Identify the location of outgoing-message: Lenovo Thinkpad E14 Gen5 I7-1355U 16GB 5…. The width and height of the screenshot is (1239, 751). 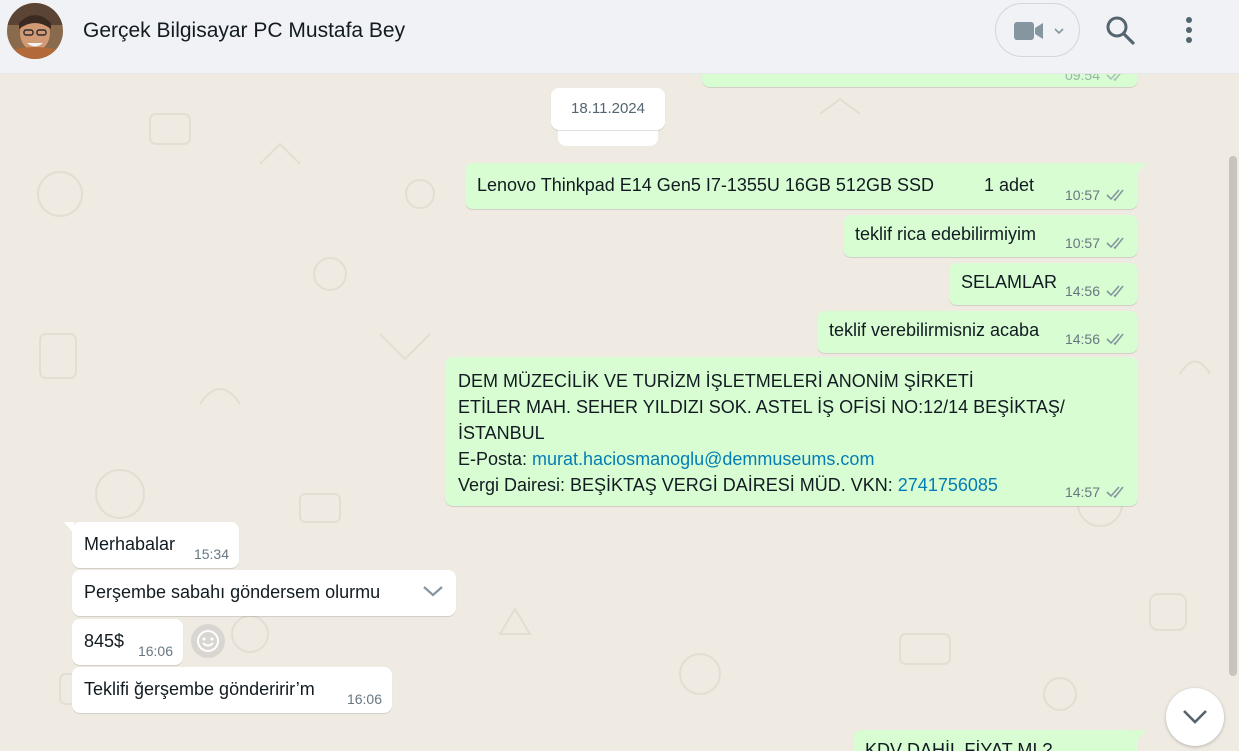
(805, 186).